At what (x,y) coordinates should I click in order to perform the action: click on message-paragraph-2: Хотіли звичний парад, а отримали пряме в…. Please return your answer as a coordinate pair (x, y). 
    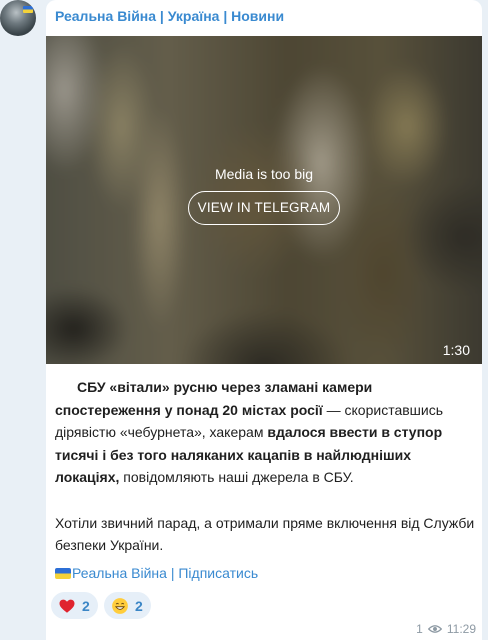
    Looking at the image, I should click on (265, 534).